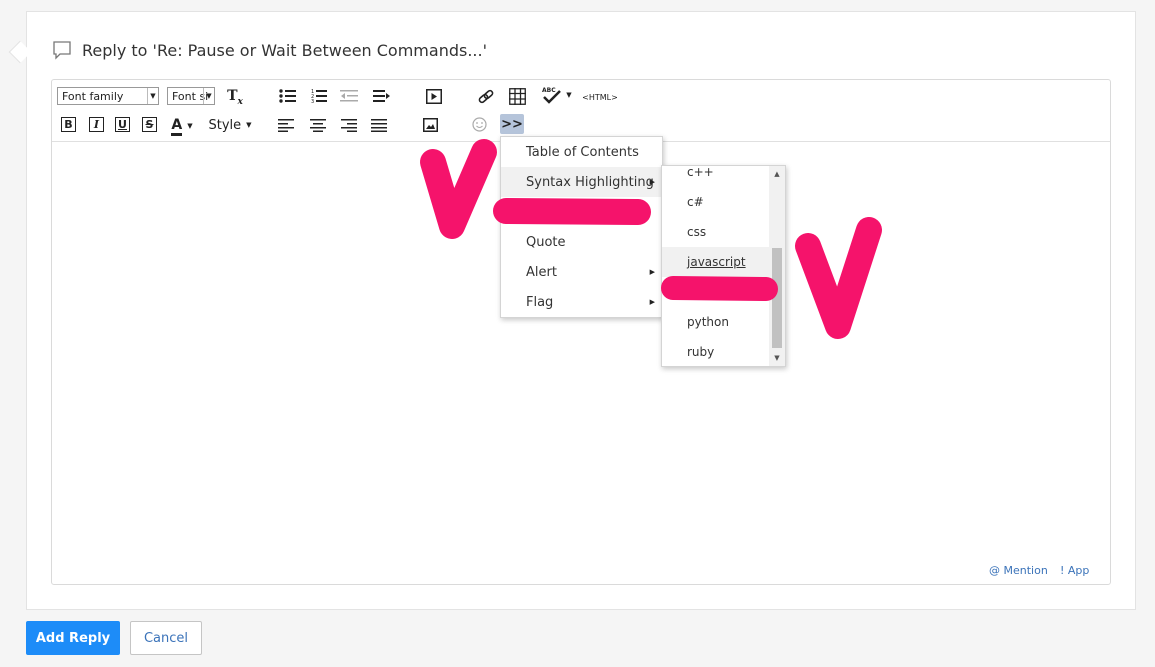  Describe the element at coordinates (695, 202) in the screenshot. I see `syntax-item-label: c#` at that location.